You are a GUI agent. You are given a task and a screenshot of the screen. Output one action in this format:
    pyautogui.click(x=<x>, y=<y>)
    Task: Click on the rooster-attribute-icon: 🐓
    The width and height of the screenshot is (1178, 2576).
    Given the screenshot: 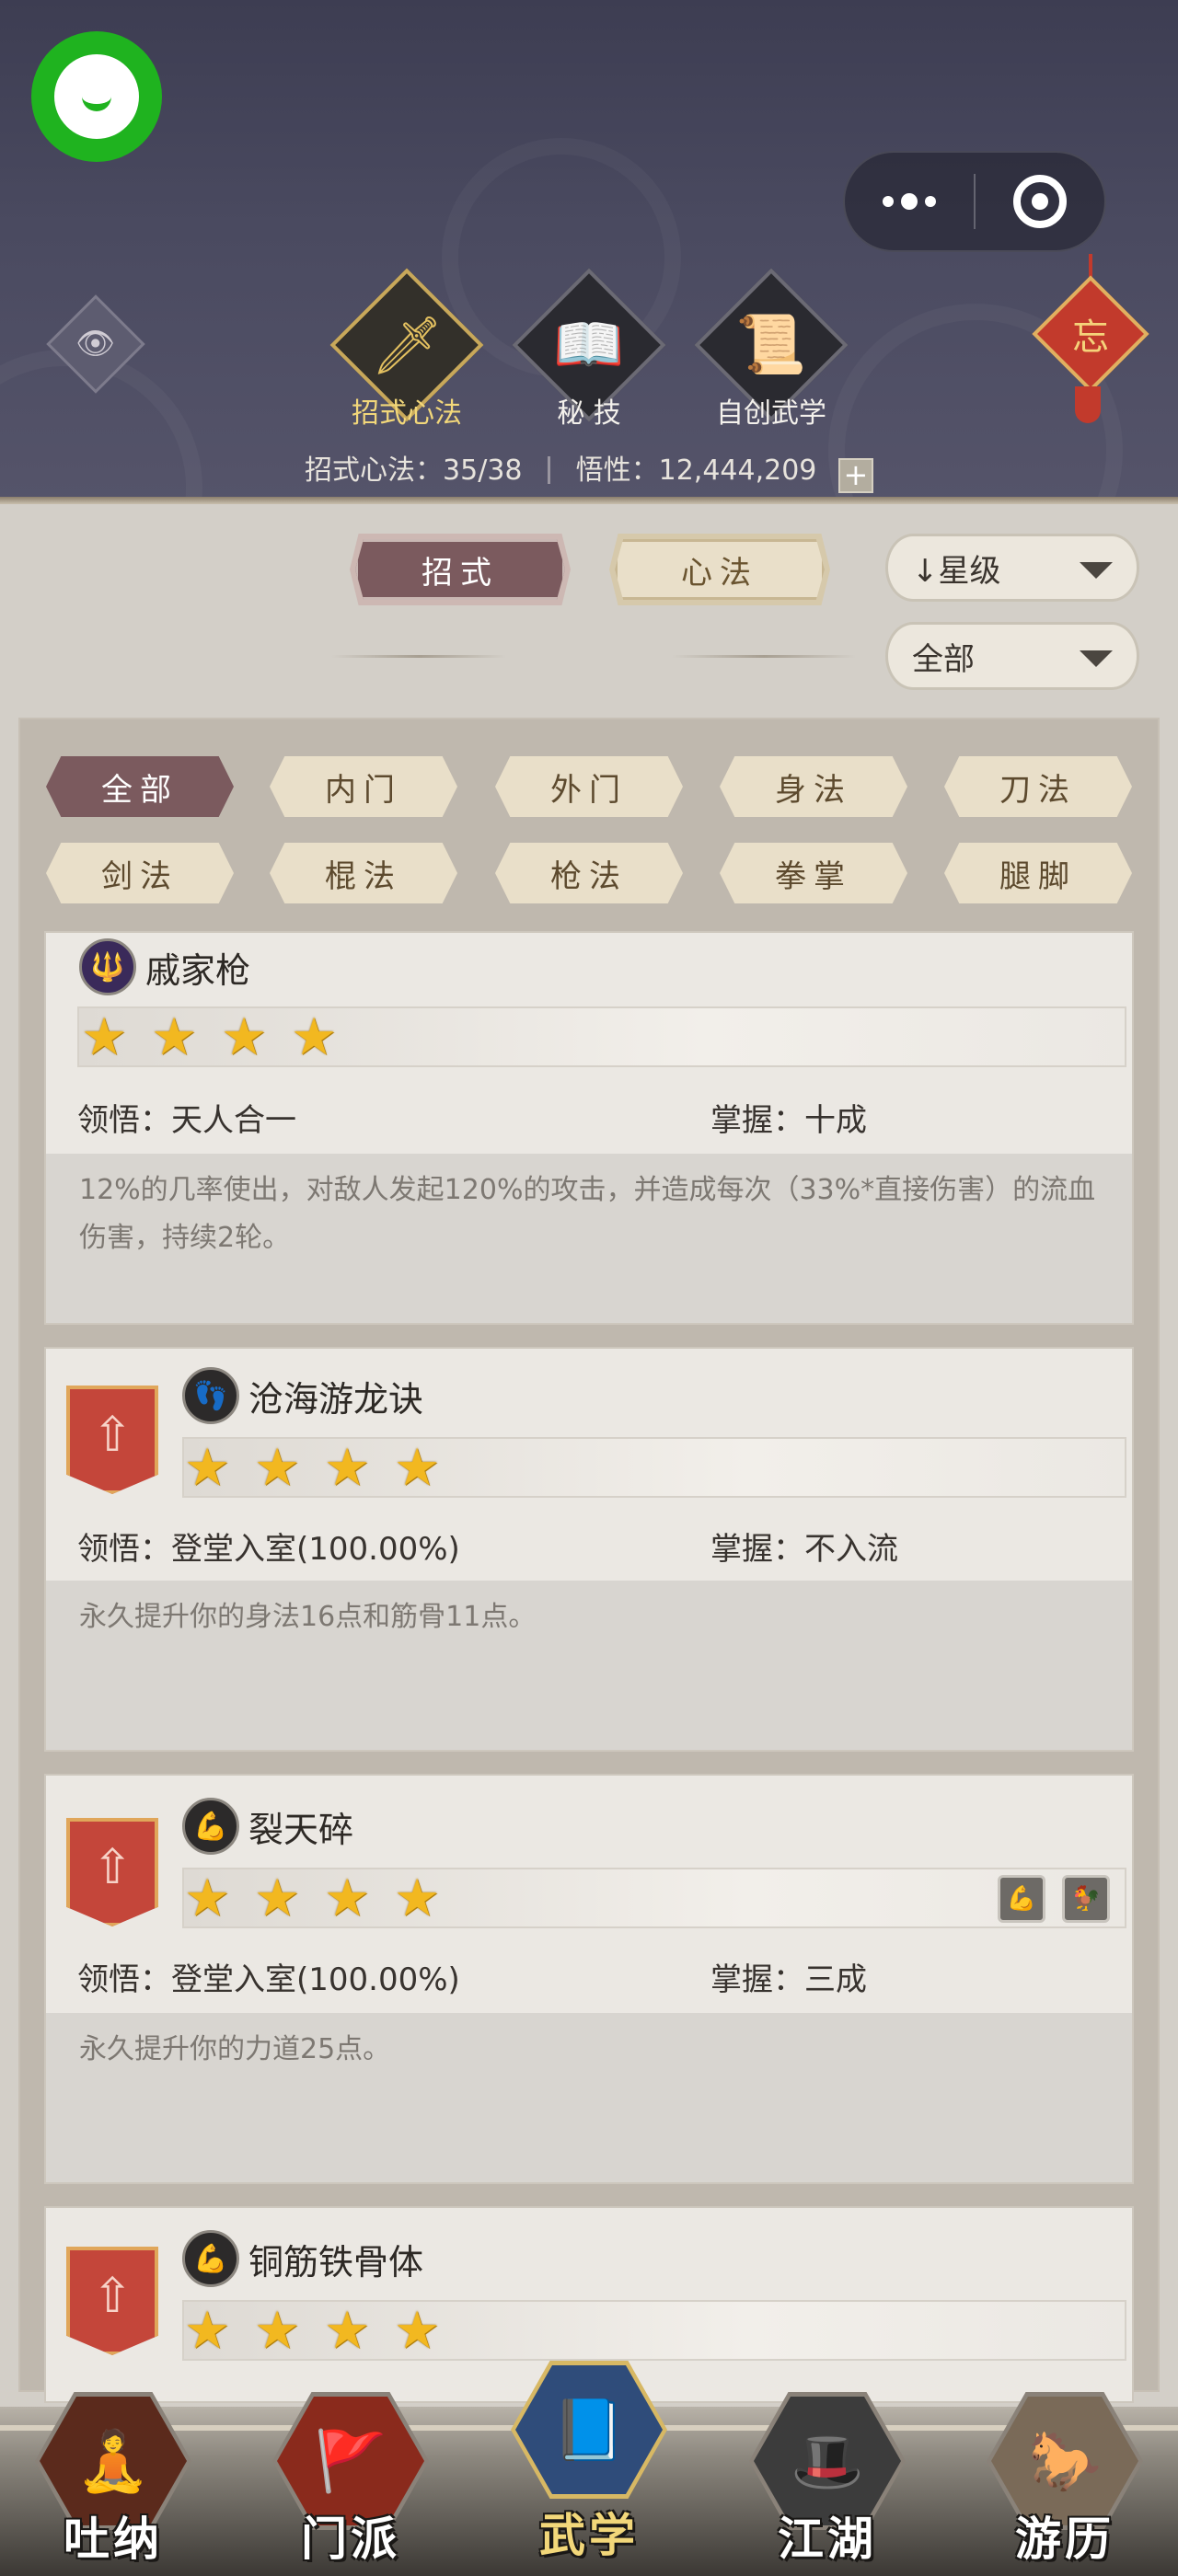 What is the action you would take?
    pyautogui.click(x=1086, y=1899)
    